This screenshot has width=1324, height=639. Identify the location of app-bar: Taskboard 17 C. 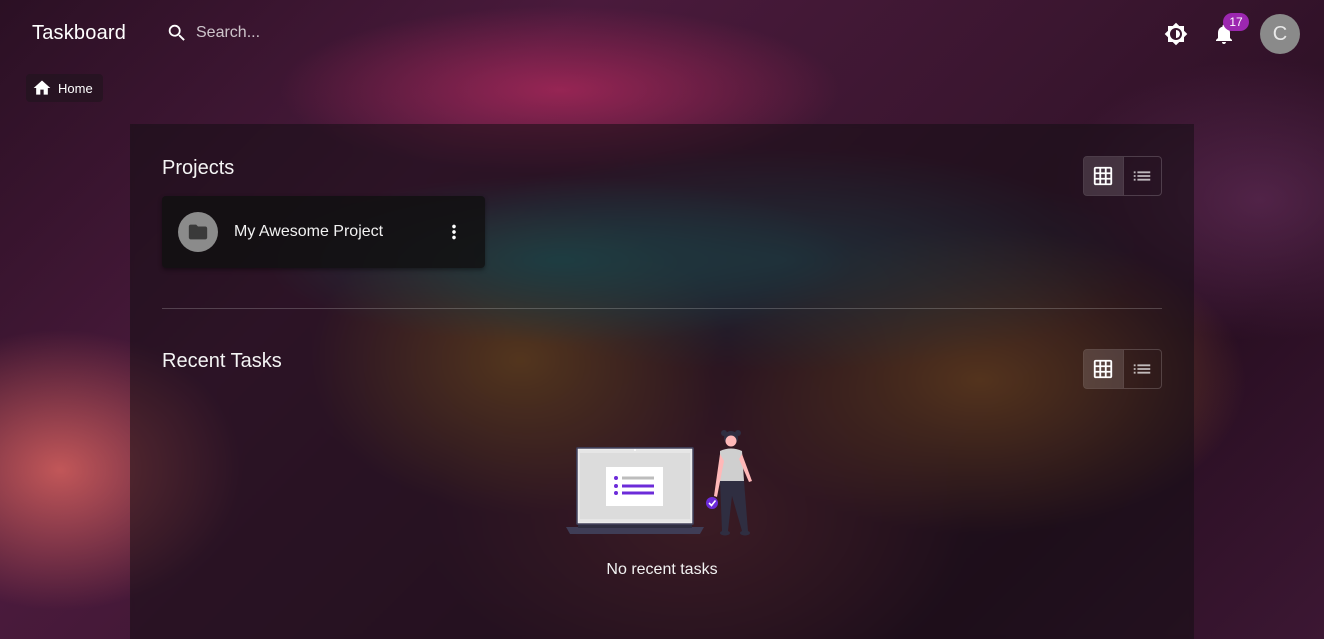
(662, 34).